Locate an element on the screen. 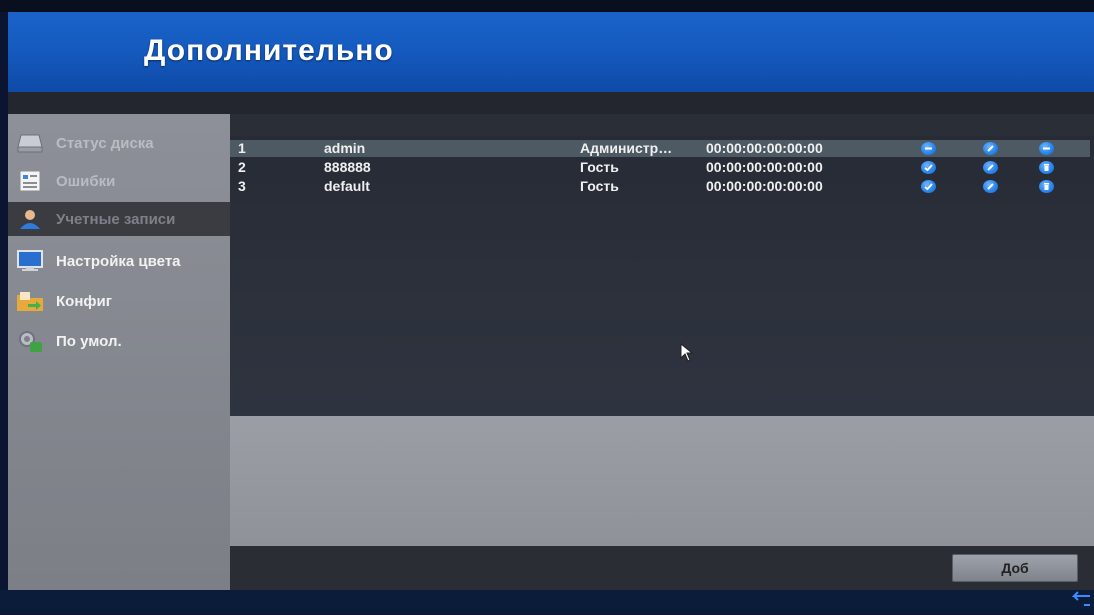 Image resolution: width=1094 pixels, height=615 pixels. page-header: Дополнительно is located at coordinates (551, 52).